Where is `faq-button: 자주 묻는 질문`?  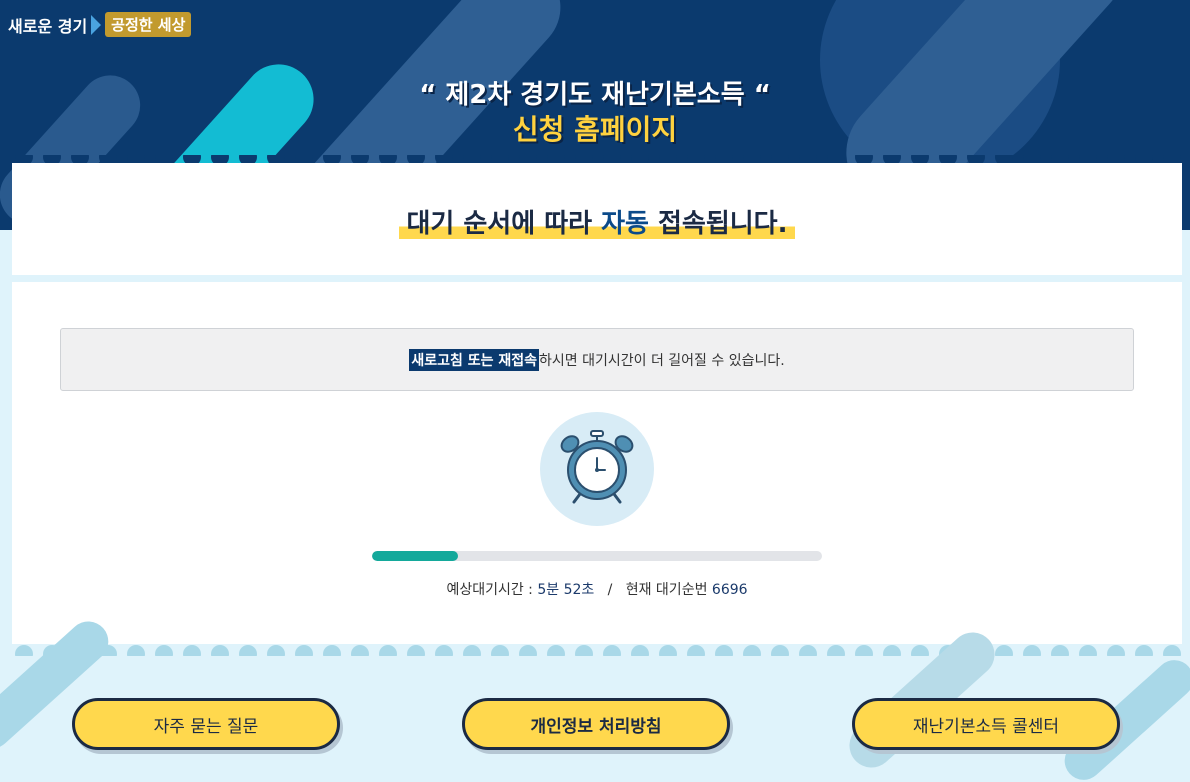 faq-button: 자주 묻는 질문 is located at coordinates (206, 724).